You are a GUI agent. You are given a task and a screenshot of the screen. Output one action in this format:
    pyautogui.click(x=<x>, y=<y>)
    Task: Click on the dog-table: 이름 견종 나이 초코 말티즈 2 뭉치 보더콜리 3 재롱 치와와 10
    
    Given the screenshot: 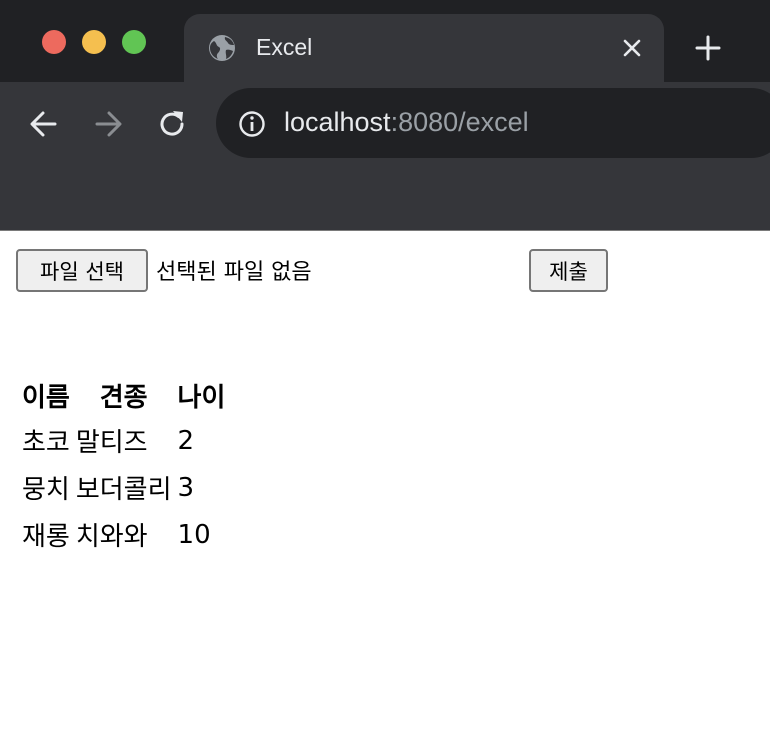 What is the action you would take?
    pyautogui.click(x=123, y=465)
    